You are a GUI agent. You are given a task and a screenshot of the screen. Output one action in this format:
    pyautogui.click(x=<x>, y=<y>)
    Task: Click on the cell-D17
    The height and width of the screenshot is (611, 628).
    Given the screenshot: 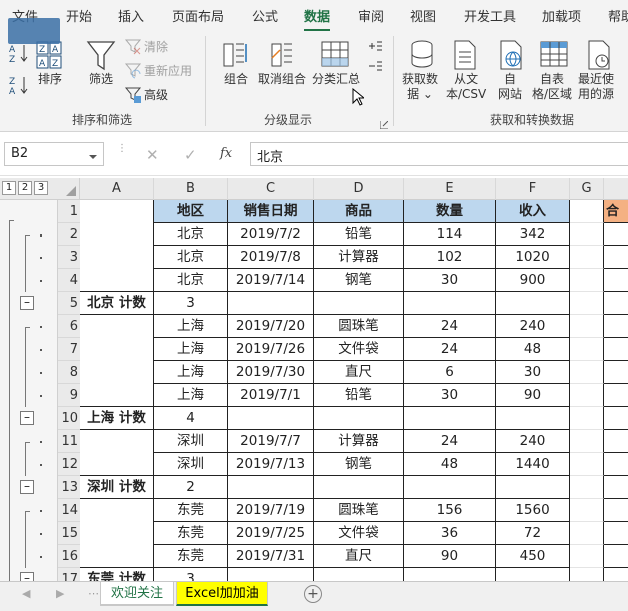 What is the action you would take?
    pyautogui.click(x=359, y=574)
    